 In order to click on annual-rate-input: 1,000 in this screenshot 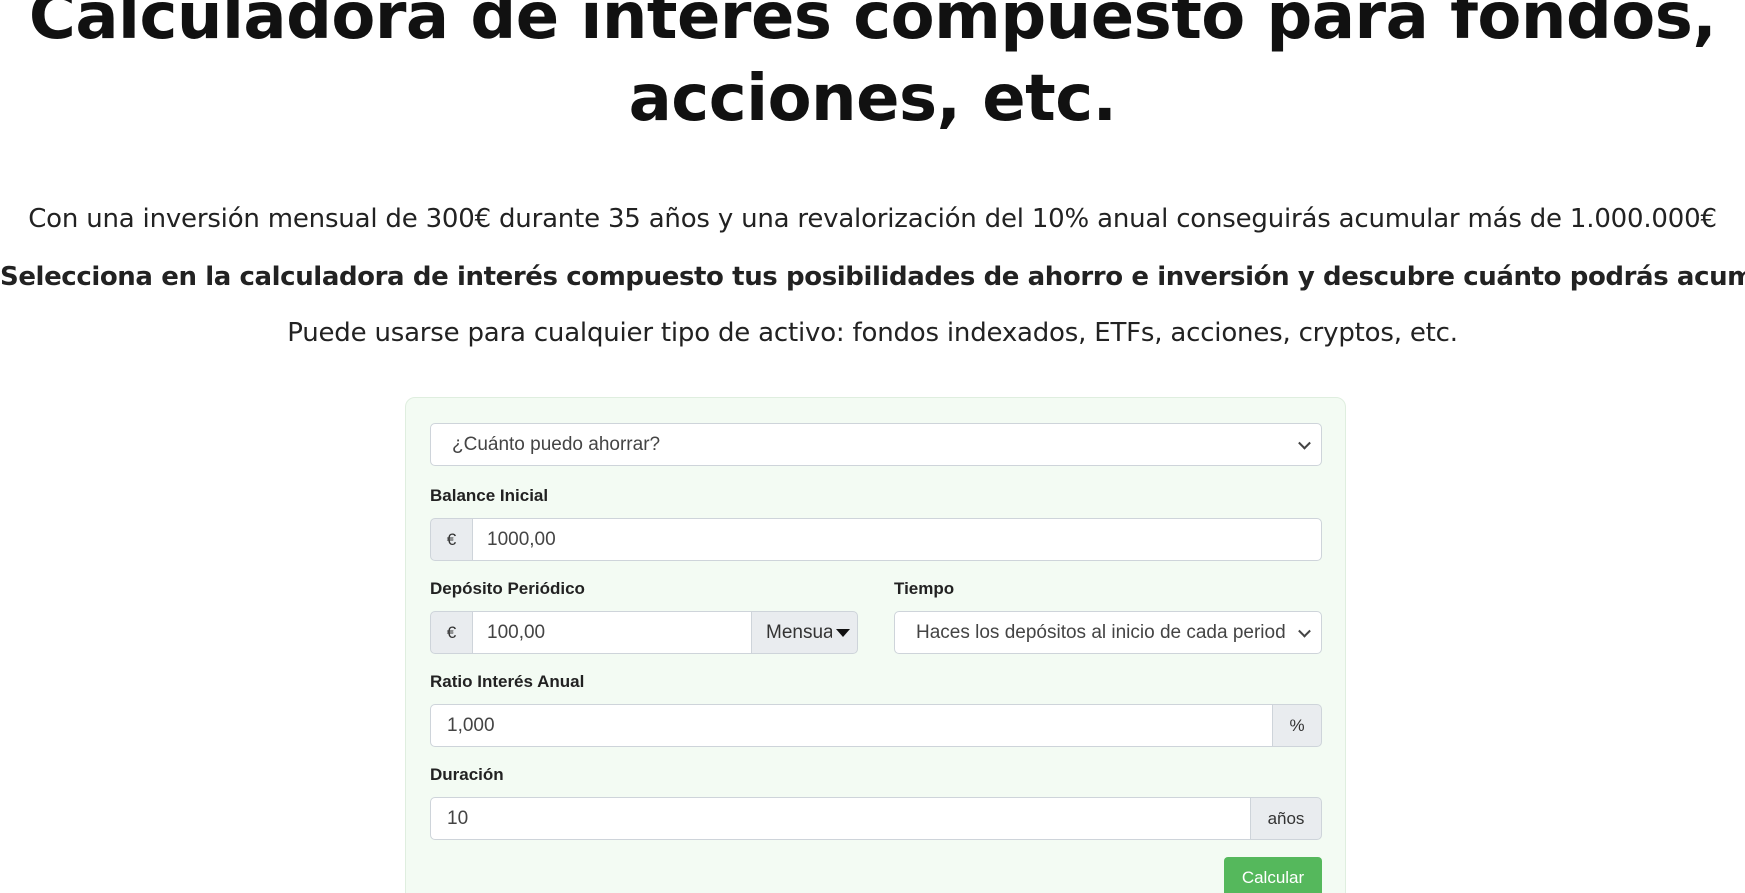, I will do `click(851, 725)`.